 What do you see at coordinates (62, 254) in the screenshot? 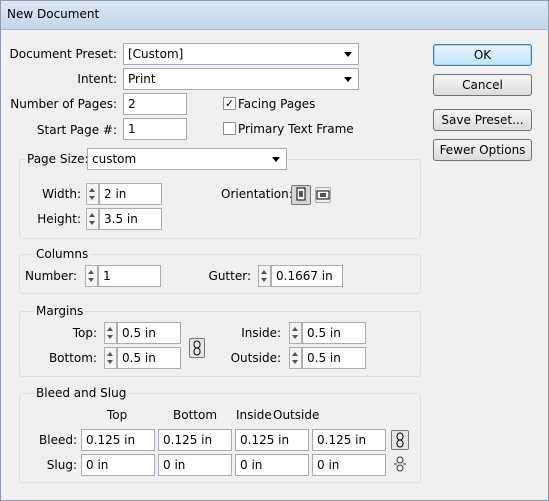
I see `columns-title: Columns` at bounding box center [62, 254].